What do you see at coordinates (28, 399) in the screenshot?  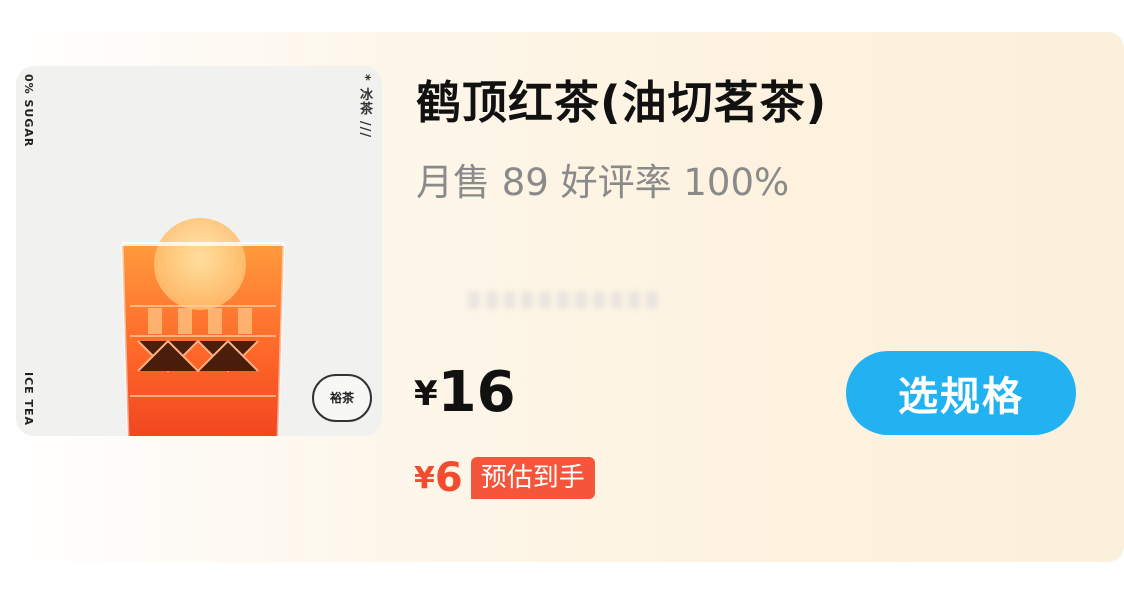 I see `image-ice-tea-text: ICE TEA` at bounding box center [28, 399].